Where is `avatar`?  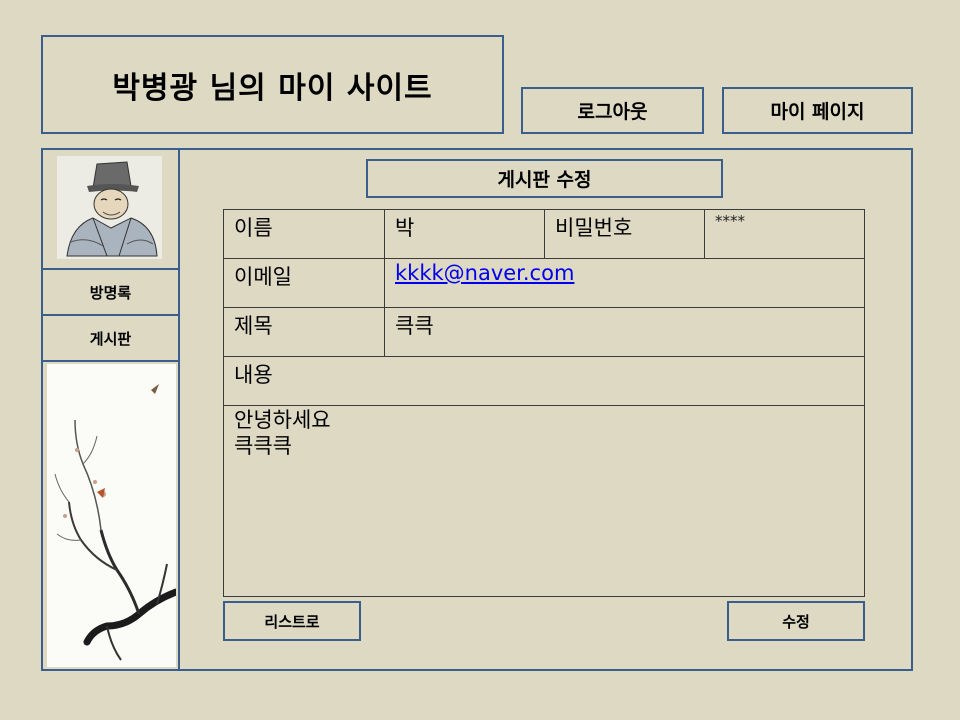 avatar is located at coordinates (109, 207).